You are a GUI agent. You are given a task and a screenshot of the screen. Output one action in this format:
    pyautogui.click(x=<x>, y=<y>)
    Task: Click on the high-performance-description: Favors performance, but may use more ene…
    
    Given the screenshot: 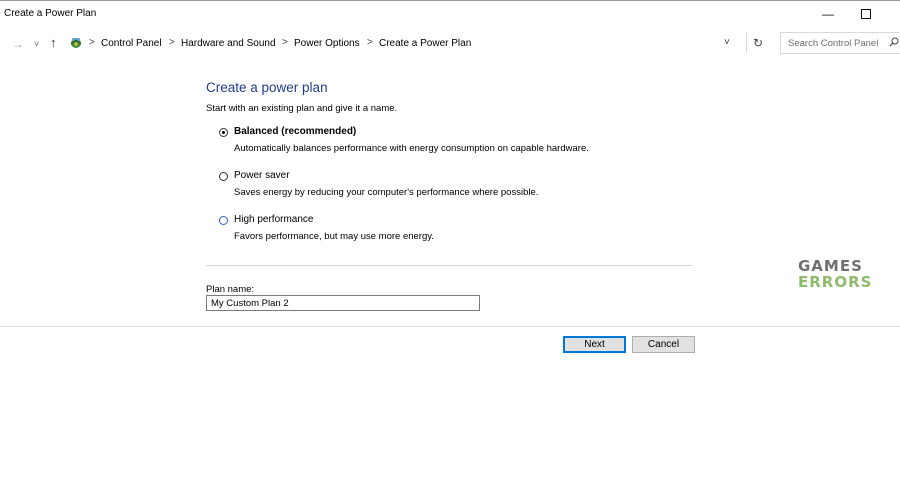 What is the action you would take?
    pyautogui.click(x=334, y=236)
    